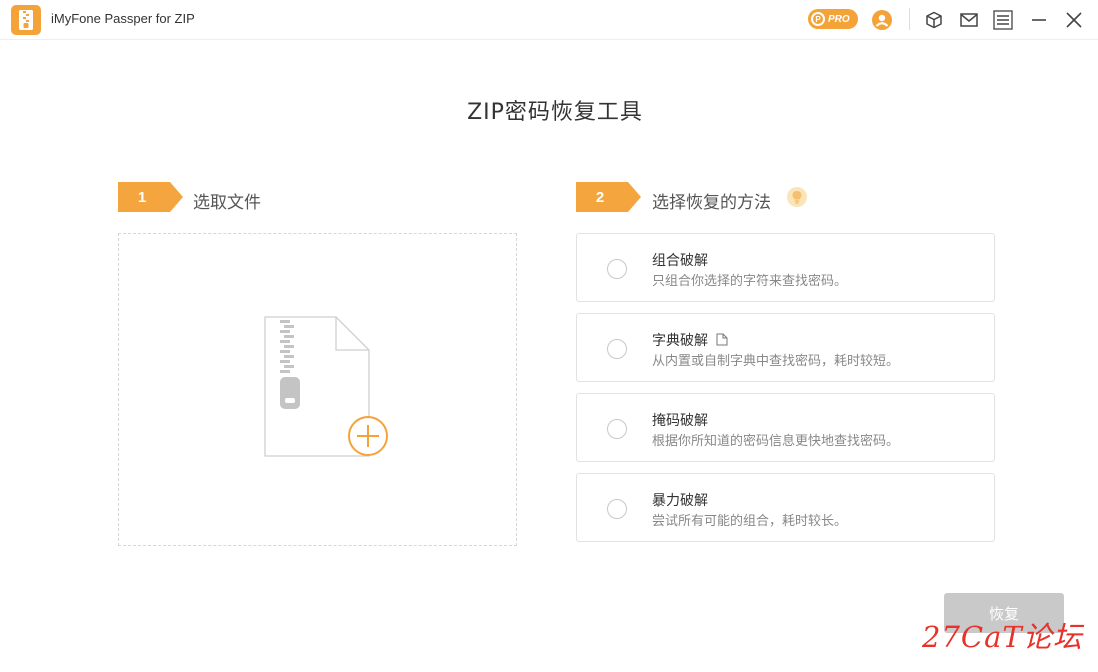 This screenshot has width=1098, height=672. I want to click on app-logo-icon, so click(26, 20).